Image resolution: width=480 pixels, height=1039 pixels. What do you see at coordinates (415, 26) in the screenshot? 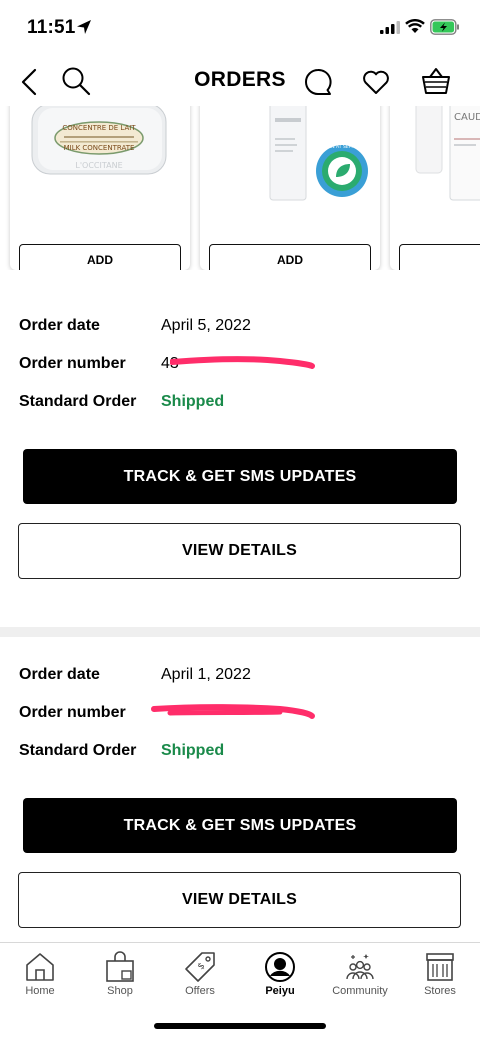
I see `wifi-icon` at bounding box center [415, 26].